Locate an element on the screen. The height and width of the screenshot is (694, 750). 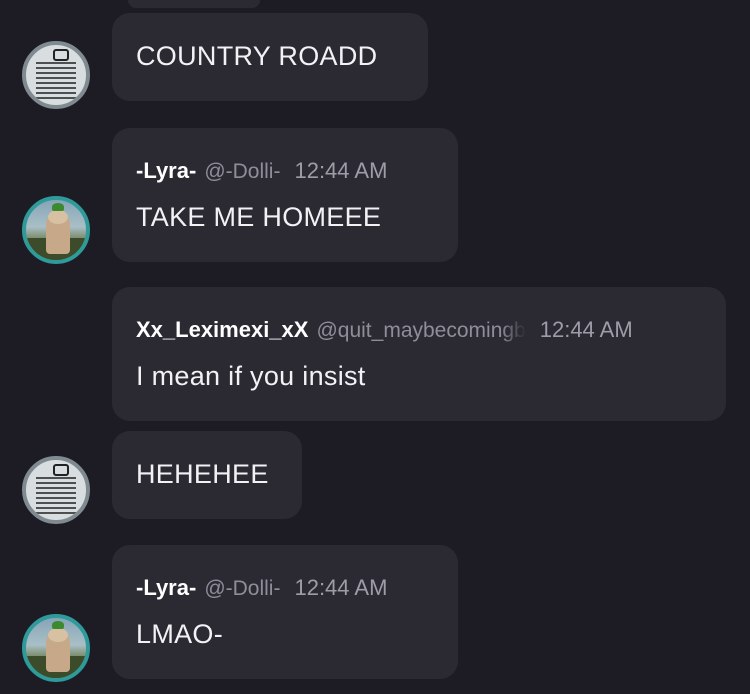
message-text: COUNTRY ROADD is located at coordinates (257, 56).